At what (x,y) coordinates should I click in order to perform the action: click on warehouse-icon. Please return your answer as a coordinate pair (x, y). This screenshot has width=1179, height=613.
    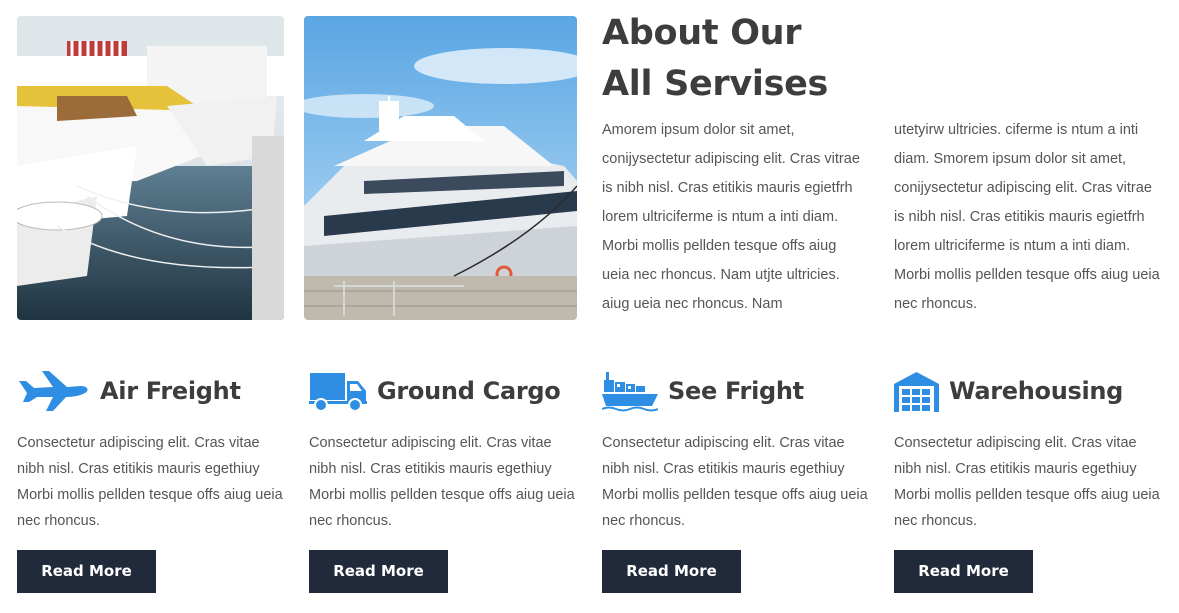
    Looking at the image, I should click on (916, 391).